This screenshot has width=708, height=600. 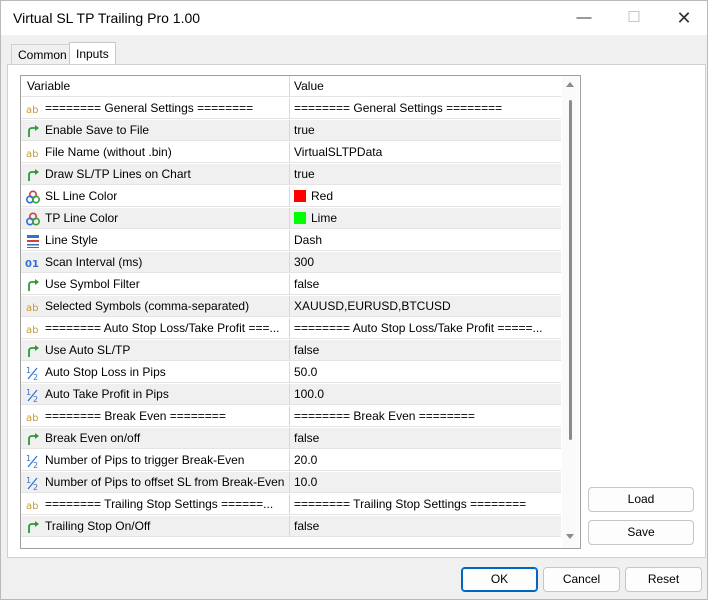 I want to click on variable-cell: 01 Scan Interval (ms), so click(x=155, y=262).